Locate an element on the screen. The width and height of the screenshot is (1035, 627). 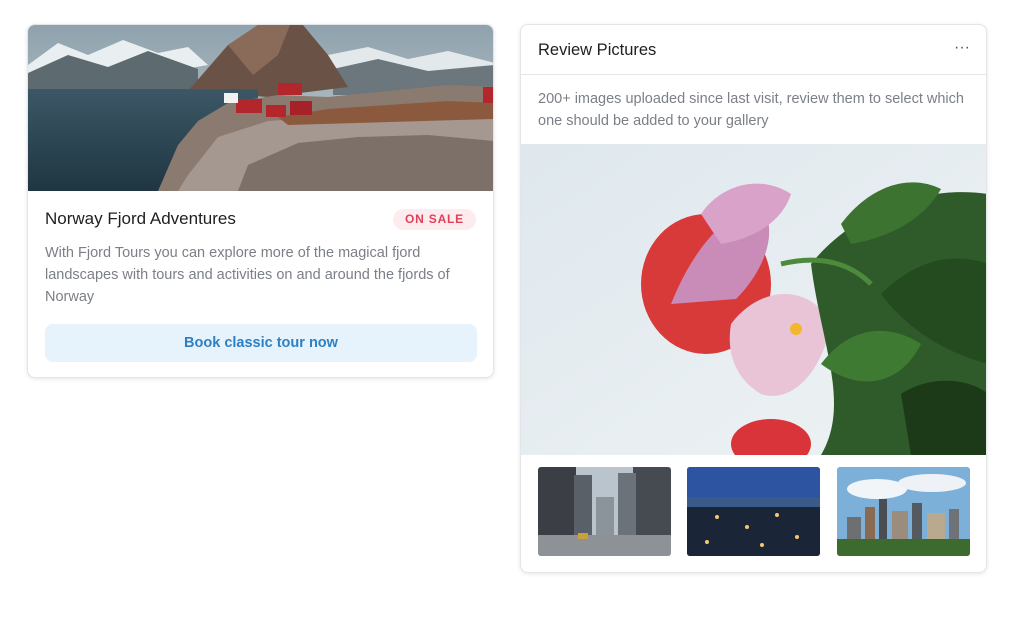
card-header: Review Pictures ··· is located at coordinates (753, 50).